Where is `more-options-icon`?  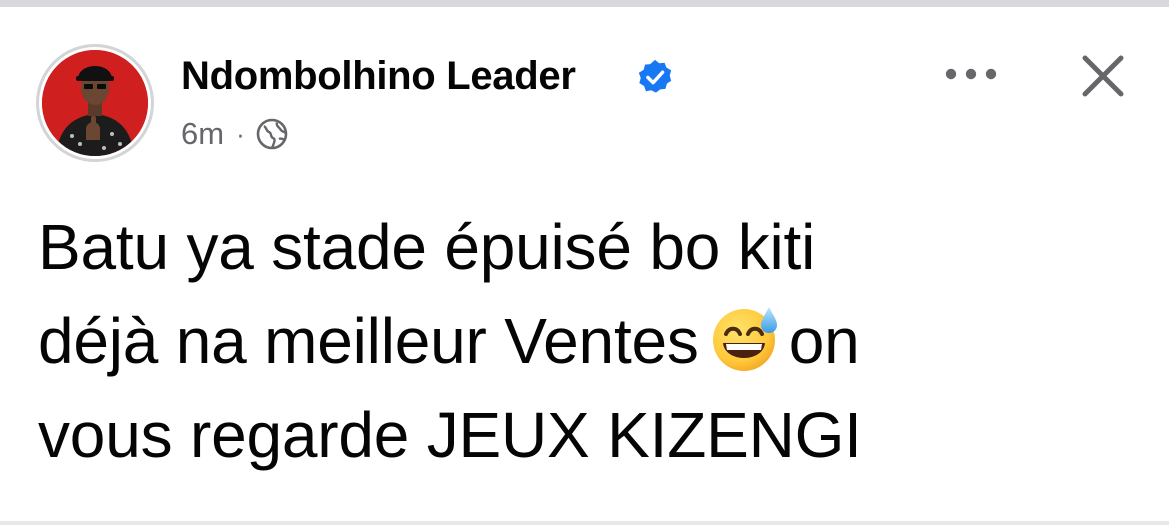 more-options-icon is located at coordinates (971, 74).